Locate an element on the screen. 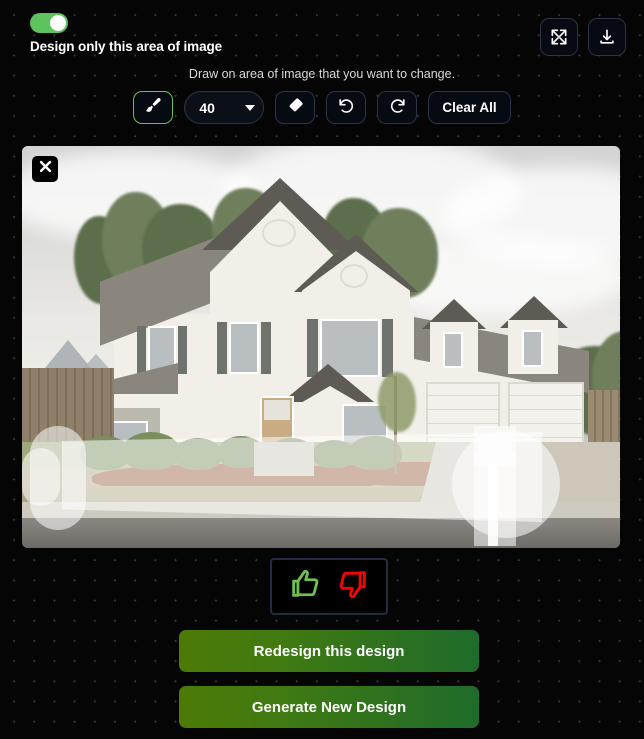  canvas-tools-group is located at coordinates (583, 37).